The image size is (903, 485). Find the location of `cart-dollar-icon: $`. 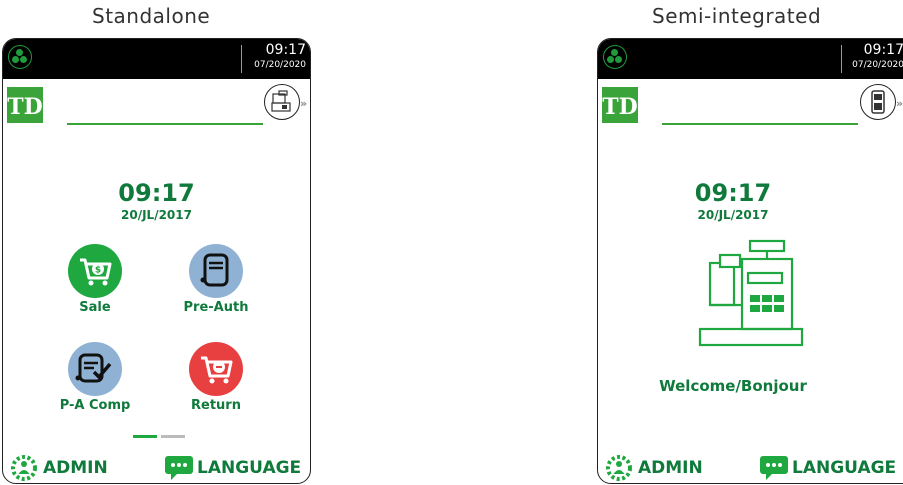

cart-dollar-icon: $ is located at coordinates (95, 271).